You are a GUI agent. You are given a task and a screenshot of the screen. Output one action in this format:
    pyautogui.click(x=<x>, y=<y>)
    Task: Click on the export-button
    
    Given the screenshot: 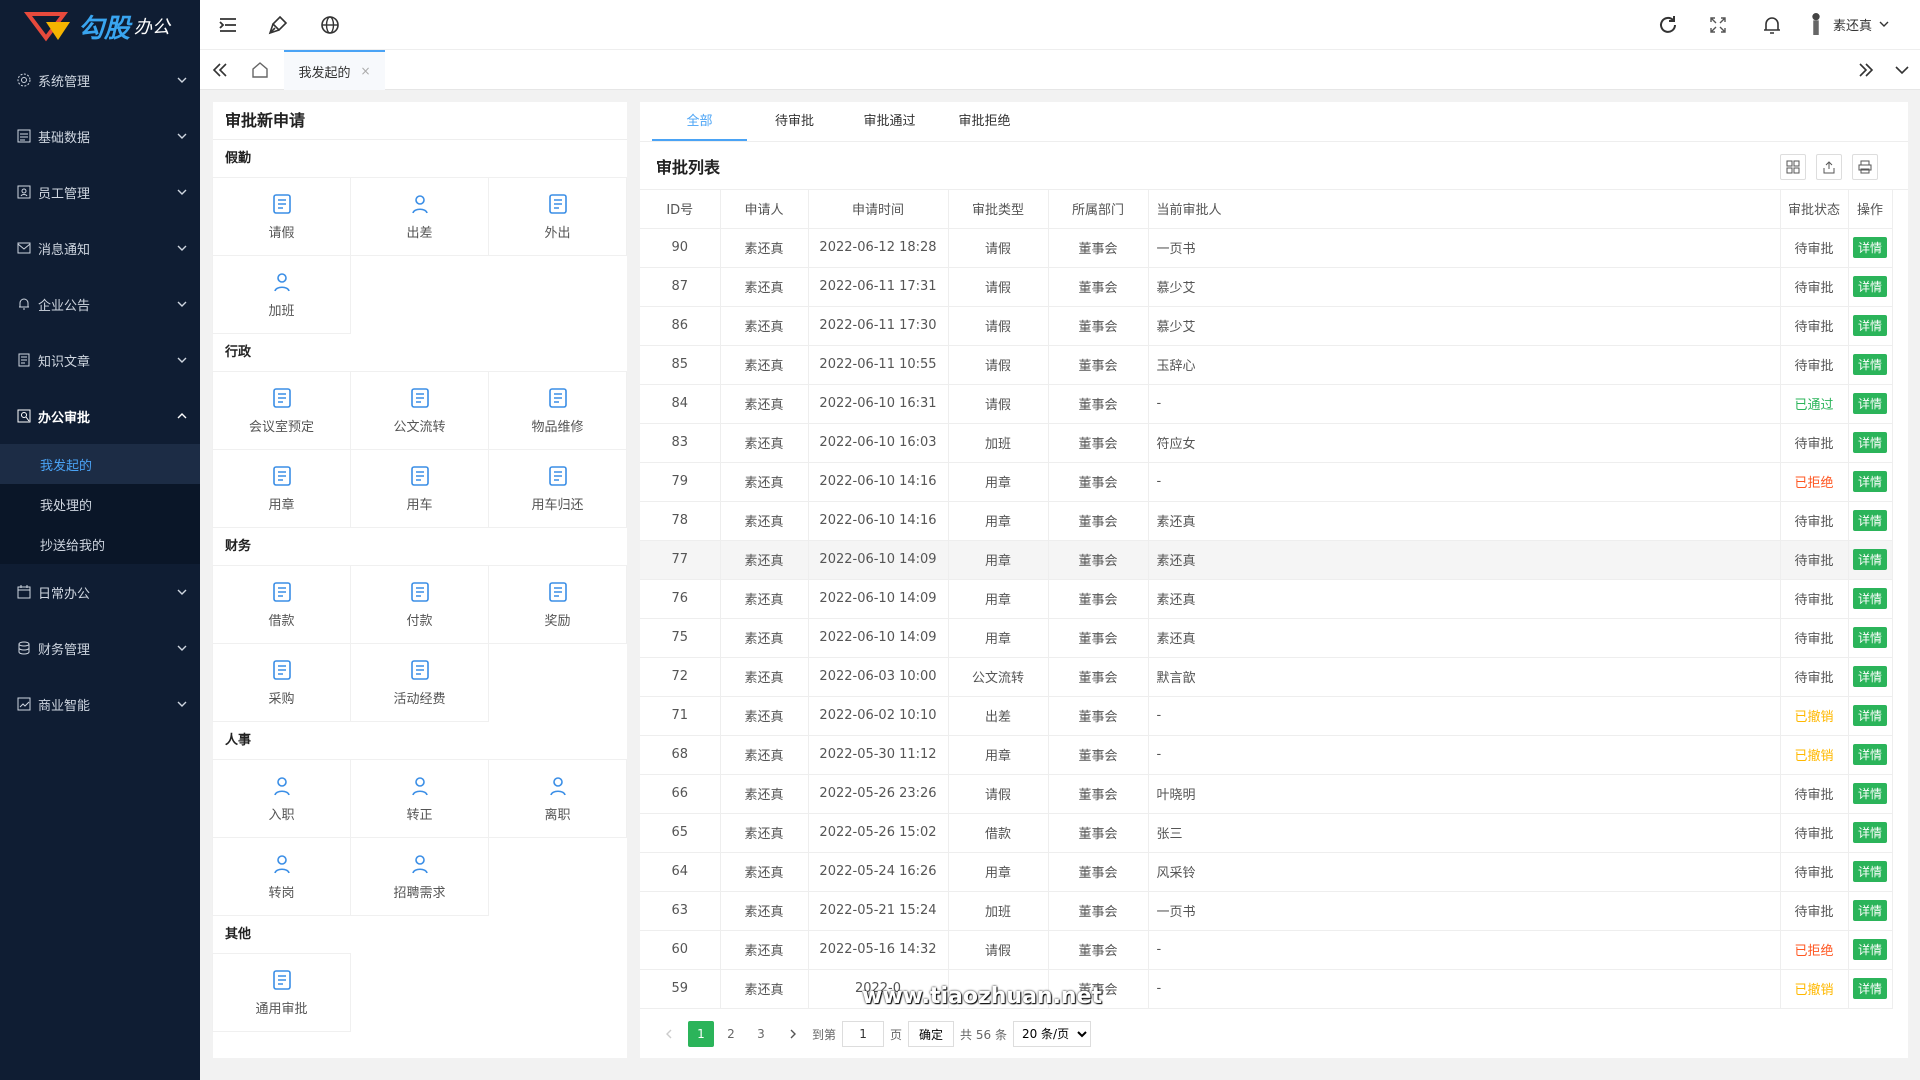 What is the action you would take?
    pyautogui.click(x=1829, y=167)
    